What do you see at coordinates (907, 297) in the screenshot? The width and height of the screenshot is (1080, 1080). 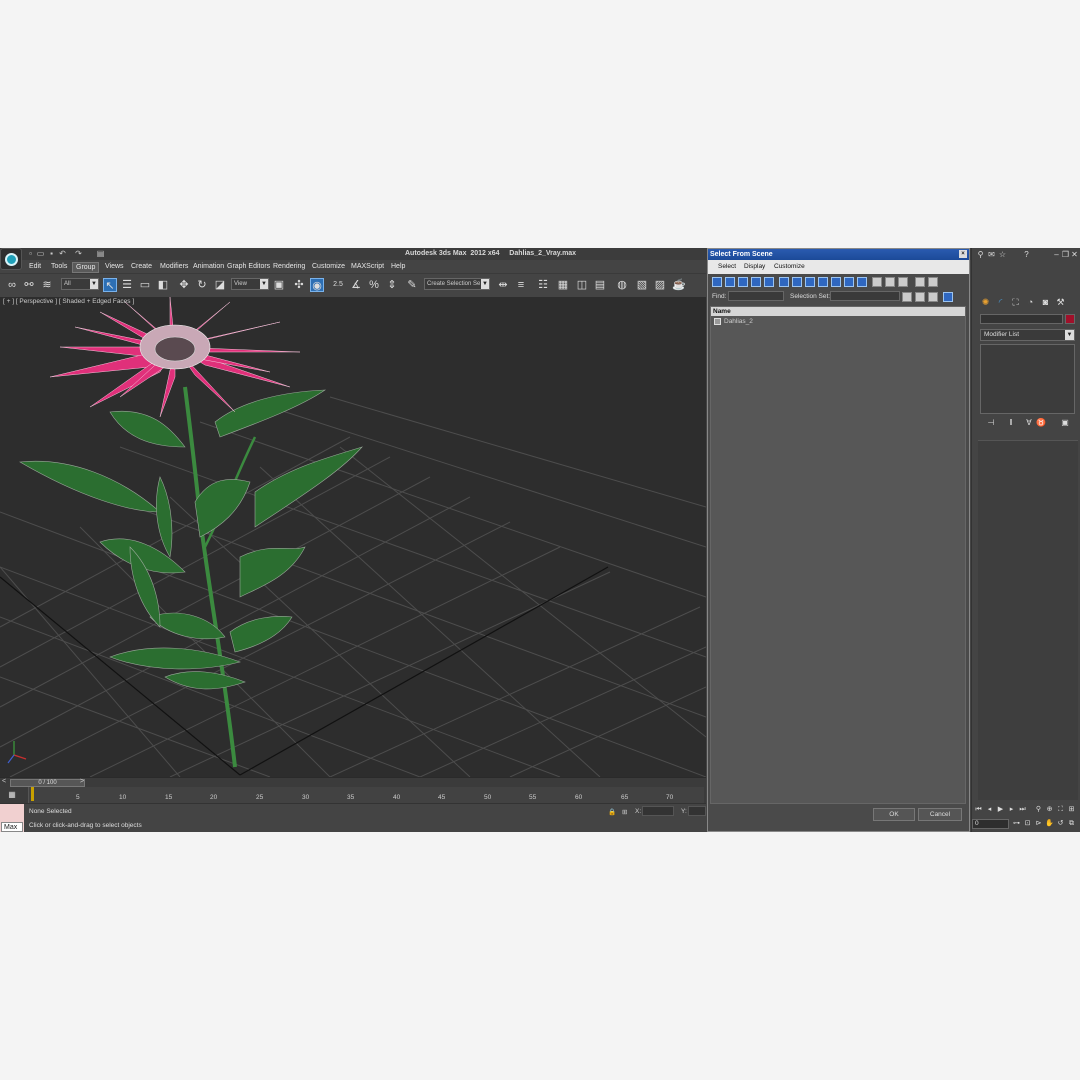 I see `selection-set-edit-icon` at bounding box center [907, 297].